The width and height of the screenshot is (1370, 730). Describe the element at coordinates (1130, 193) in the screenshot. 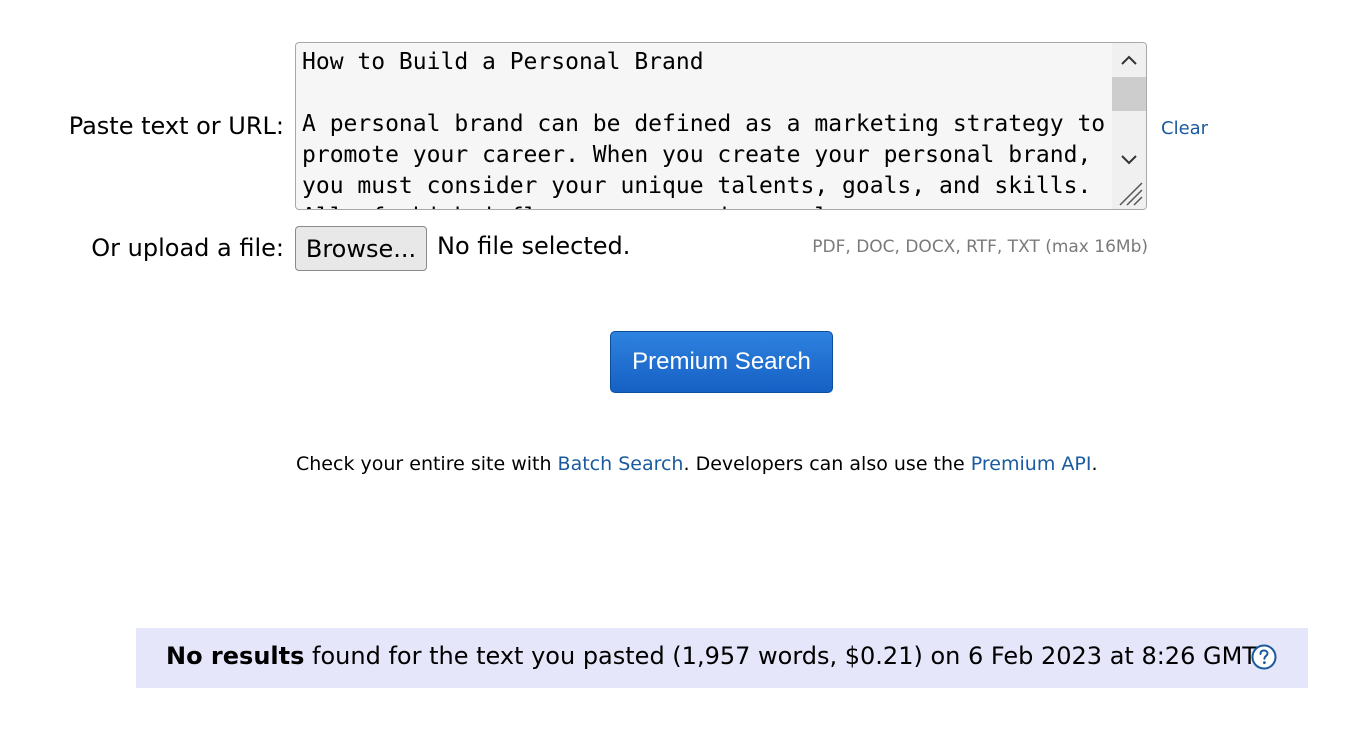

I see `resize-grip-icon` at that location.